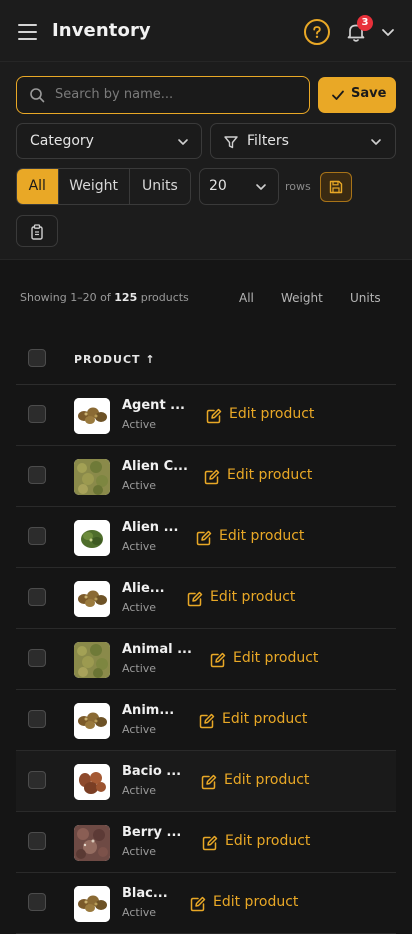 Image resolution: width=412 pixels, height=934 pixels. I want to click on table-row: Alien ... Active Edit product, so click(206, 537).